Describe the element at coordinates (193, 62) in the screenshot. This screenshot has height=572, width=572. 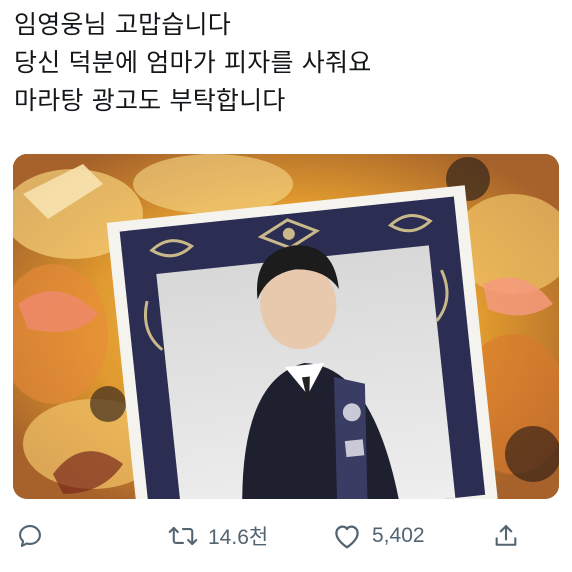
I see `tweet-line: 당신 덕분에 엄마가 피자를 사줘요` at that location.